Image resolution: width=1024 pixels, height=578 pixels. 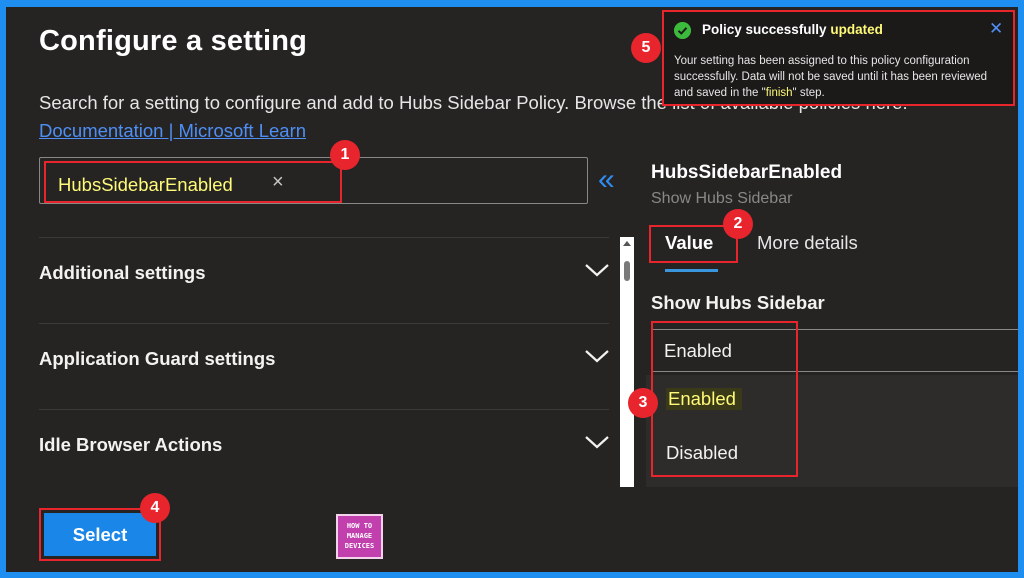 What do you see at coordinates (278, 182) in the screenshot?
I see `clear-icon: ×` at bounding box center [278, 182].